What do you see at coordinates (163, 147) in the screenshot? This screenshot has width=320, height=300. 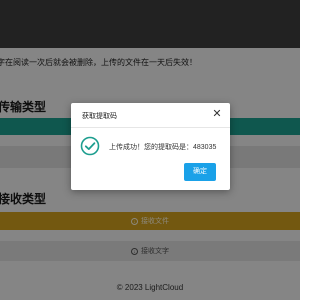 I see `success-message: 上传成功！您的提取码是：483035` at bounding box center [163, 147].